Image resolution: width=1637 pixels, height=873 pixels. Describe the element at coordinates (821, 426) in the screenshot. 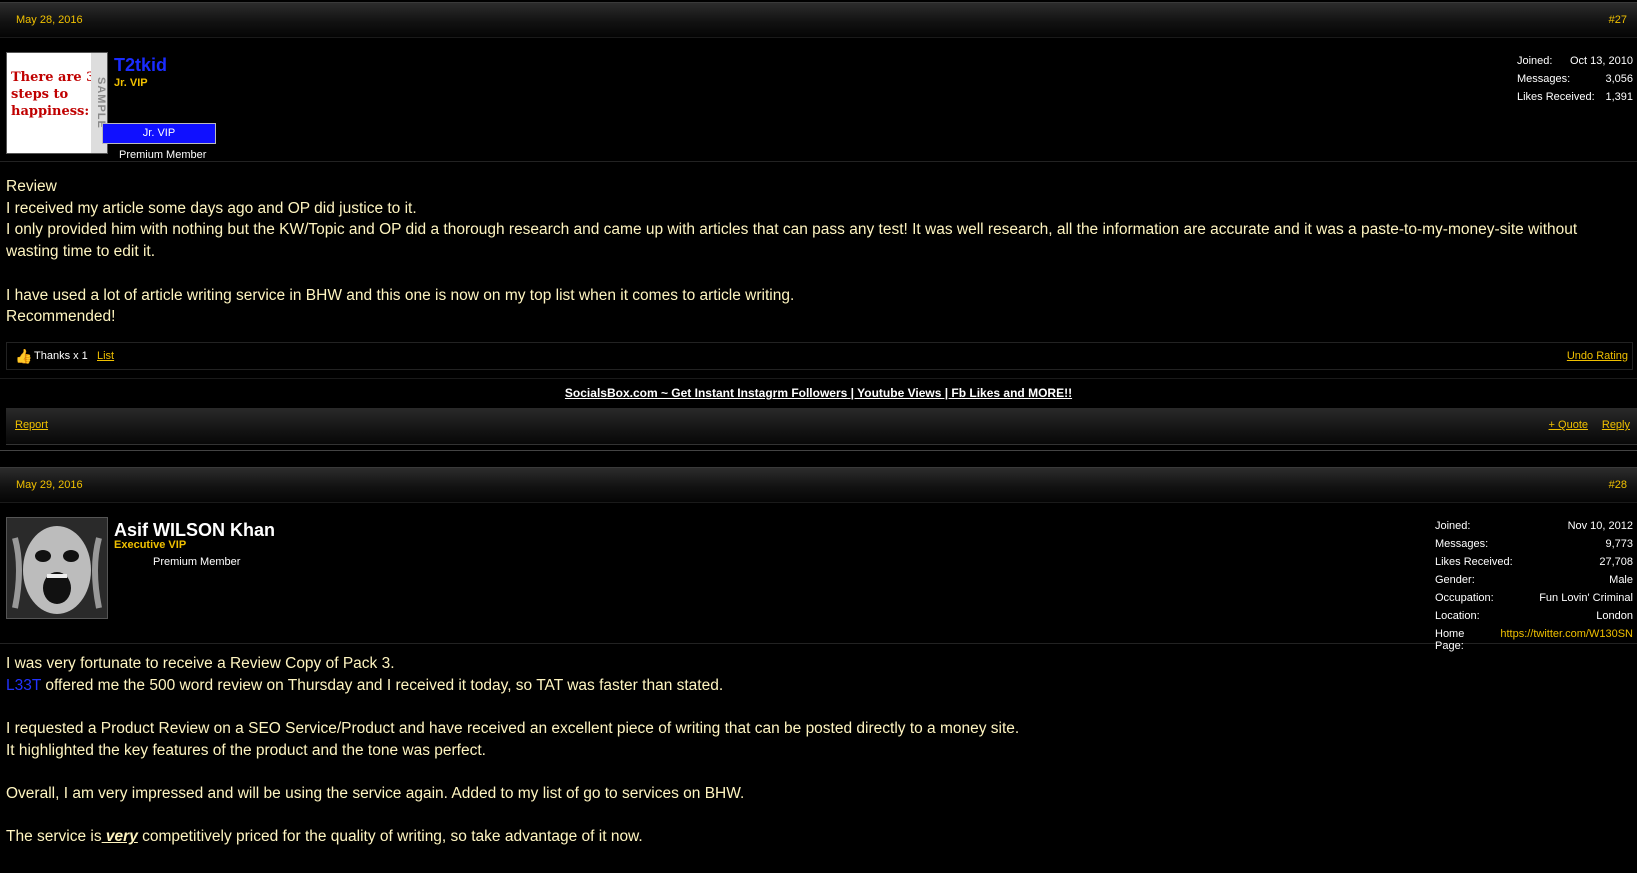

I see `post-footer: Report + Quote Reply` at that location.